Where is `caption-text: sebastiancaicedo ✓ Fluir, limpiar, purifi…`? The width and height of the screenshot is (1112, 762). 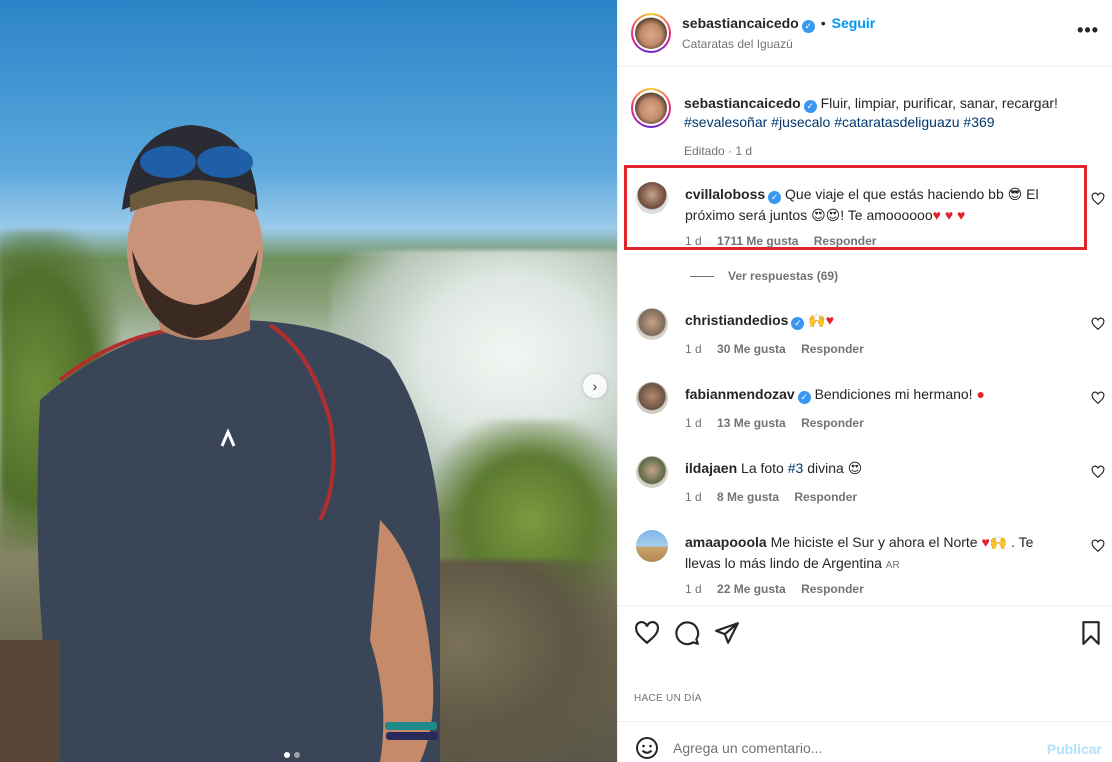
caption-text: sebastiancaicedo ✓ Fluir, limpiar, purifi… is located at coordinates (884, 112).